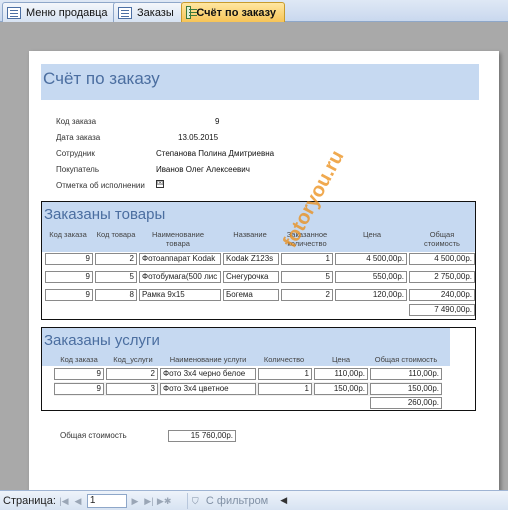 This screenshot has width=508, height=510. I want to click on col-item-name: Наименование товара, so click(178, 239).